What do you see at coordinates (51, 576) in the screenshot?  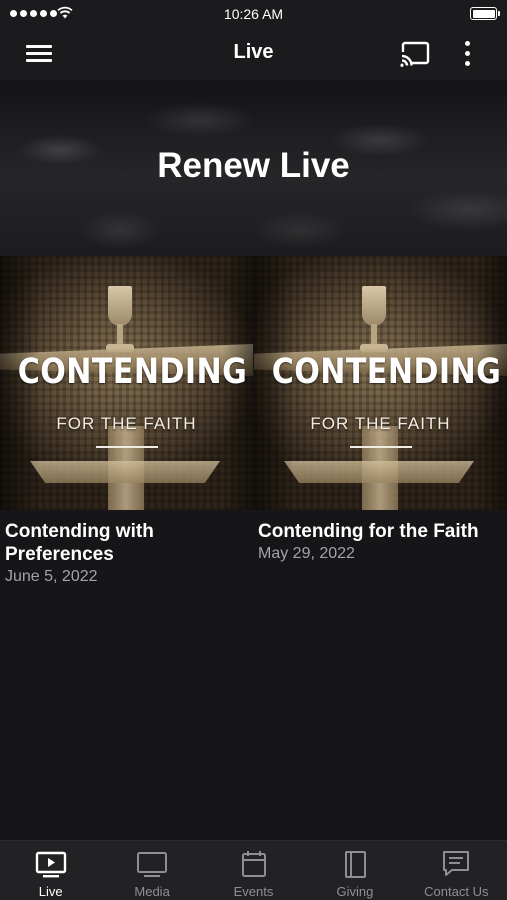 I see `sermon-date: June 5, 2022` at bounding box center [51, 576].